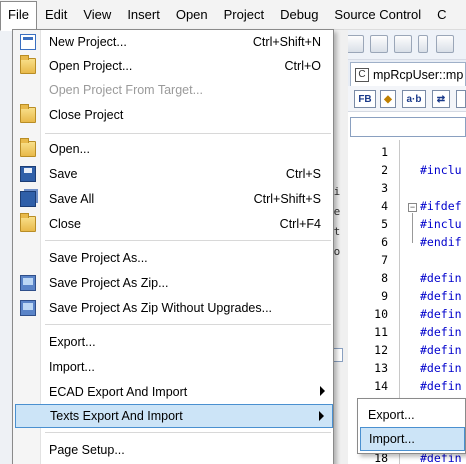 The height and width of the screenshot is (464, 466). I want to click on code-line: 12 #defin, so click(407, 350).